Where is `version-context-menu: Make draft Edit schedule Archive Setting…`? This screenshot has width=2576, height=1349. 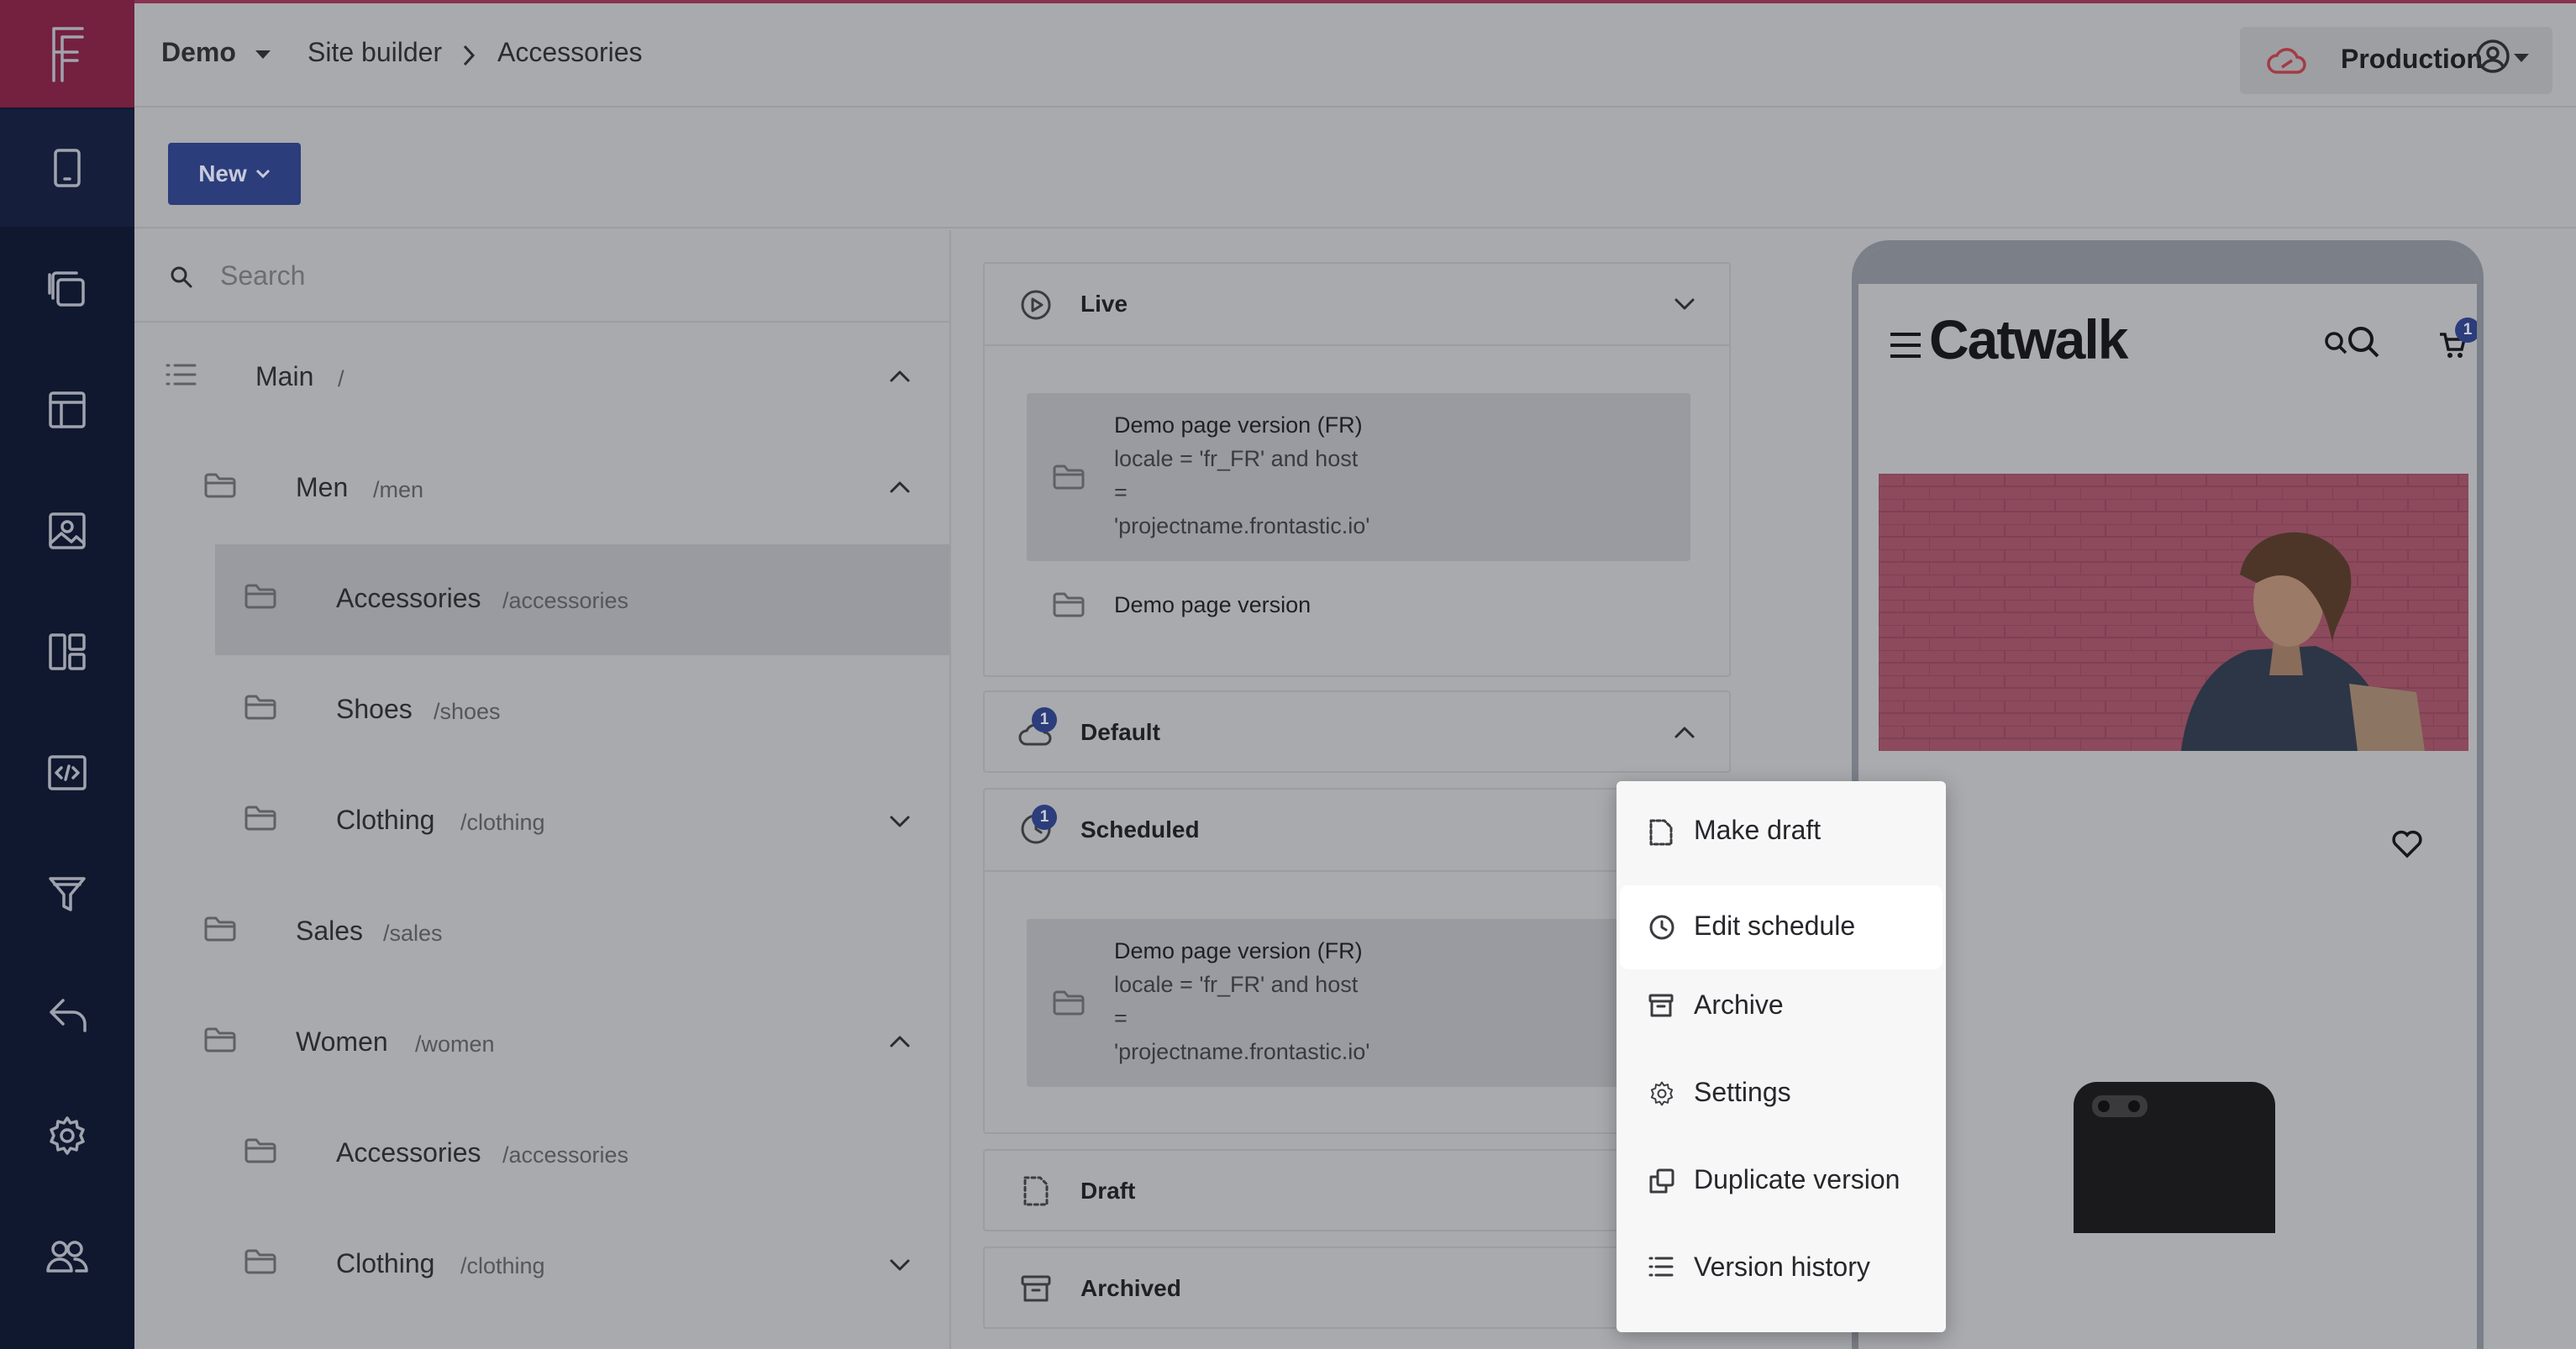
version-context-menu: Make draft Edit schedule Archive Setting… is located at coordinates (1782, 1056).